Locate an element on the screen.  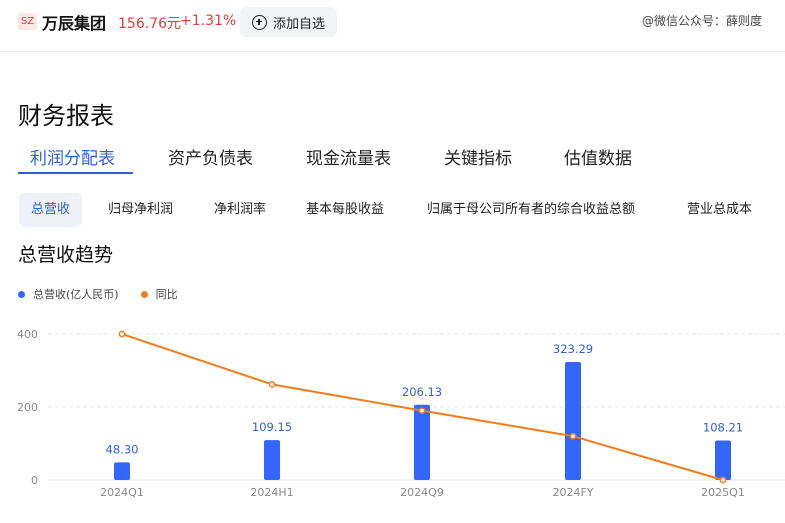
tab-income-statement: 利润分配表 is located at coordinates (72, 156).